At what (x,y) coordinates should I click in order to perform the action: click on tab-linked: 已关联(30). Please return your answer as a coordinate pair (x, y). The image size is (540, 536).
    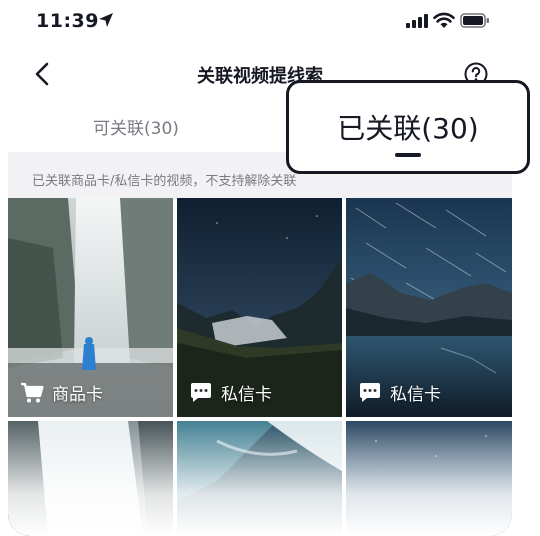
    Looking at the image, I should click on (408, 127).